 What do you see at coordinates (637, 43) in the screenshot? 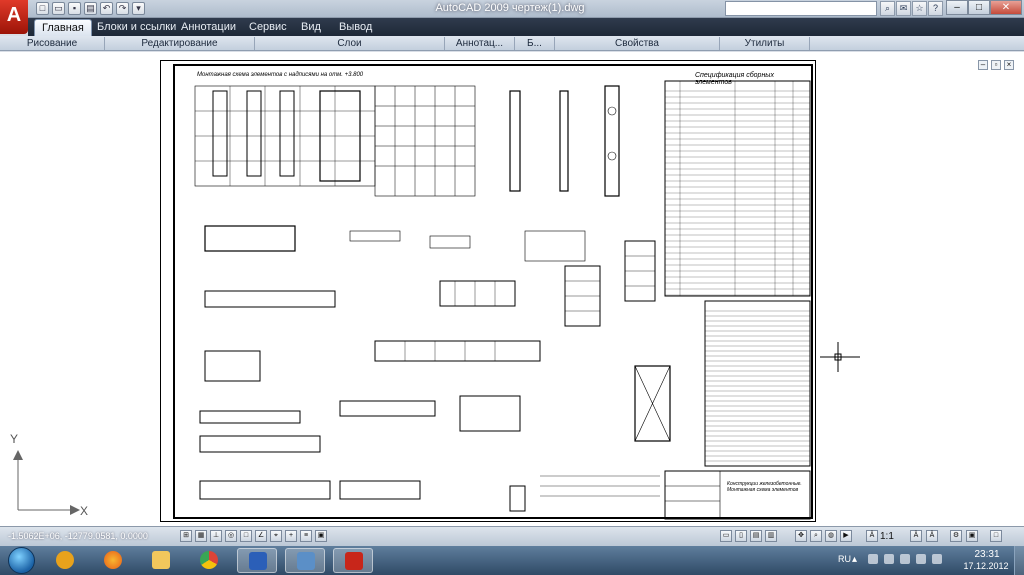
I see `panel-properties: Свойства` at bounding box center [637, 43].